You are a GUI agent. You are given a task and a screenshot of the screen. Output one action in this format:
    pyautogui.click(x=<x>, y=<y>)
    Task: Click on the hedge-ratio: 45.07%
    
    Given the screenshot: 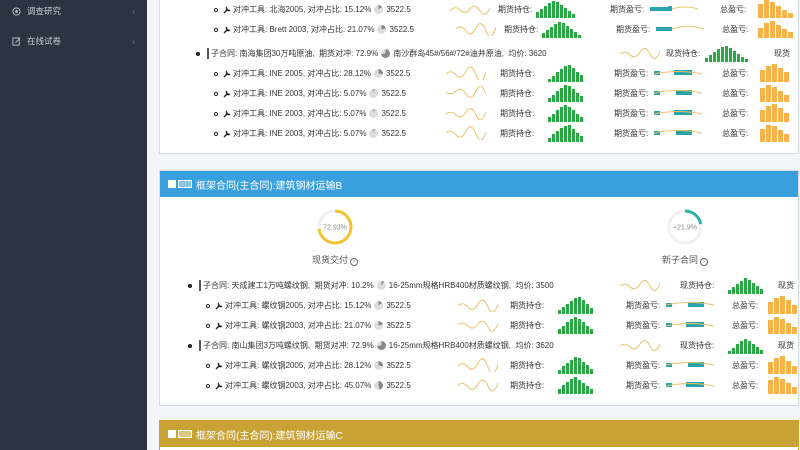 What is the action you would take?
    pyautogui.click(x=358, y=385)
    